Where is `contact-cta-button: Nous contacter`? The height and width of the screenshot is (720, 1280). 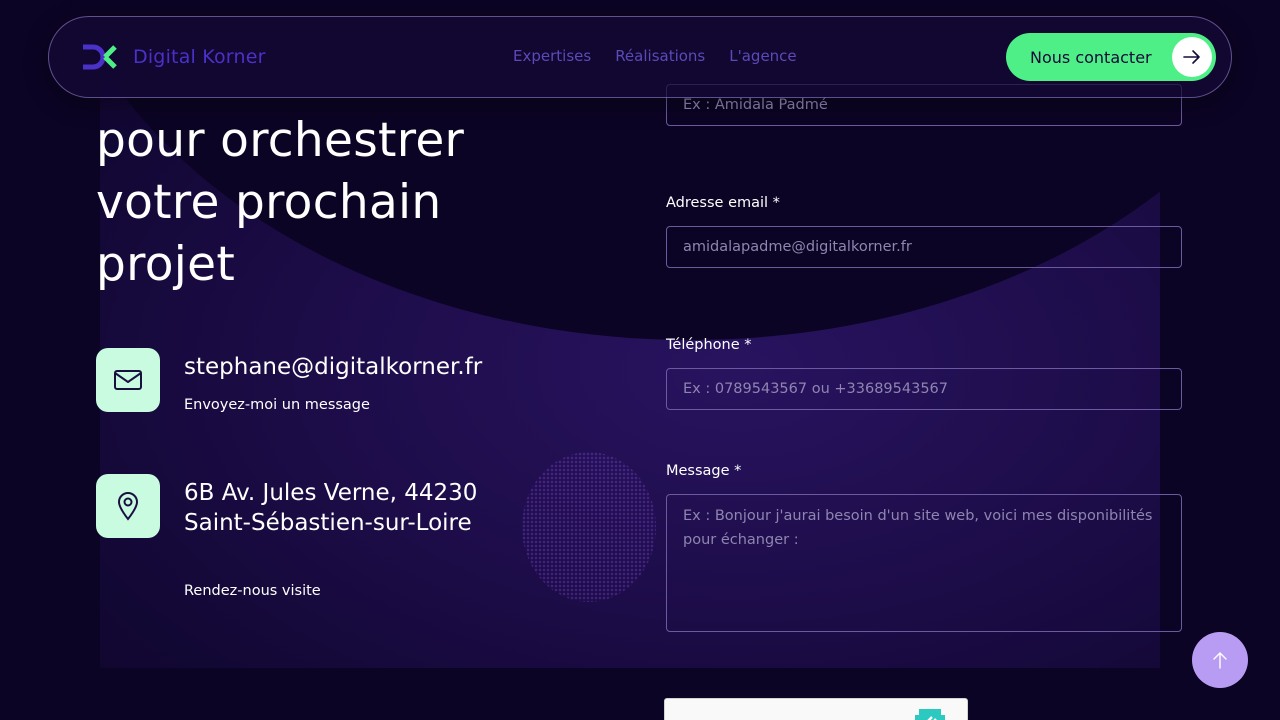
contact-cta-button: Nous contacter is located at coordinates (1111, 57).